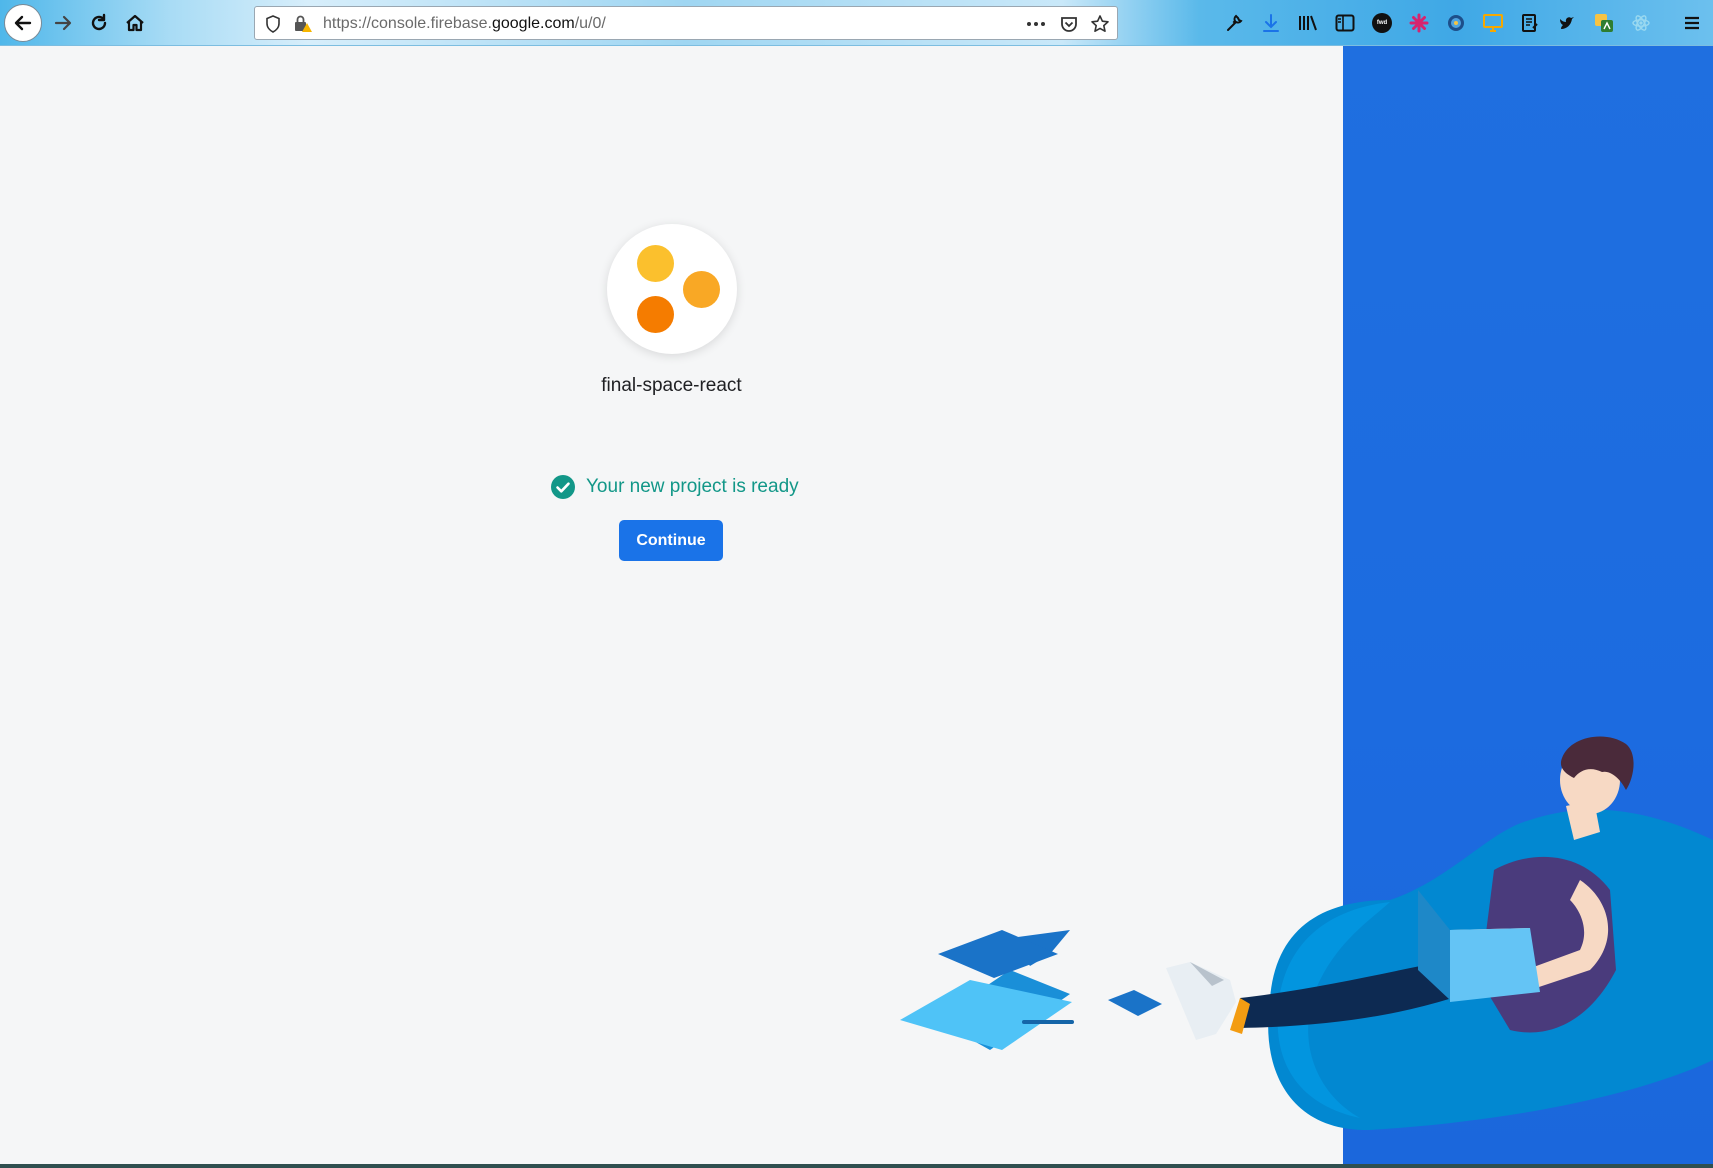 The image size is (1713, 1168). What do you see at coordinates (686, 23) in the screenshot?
I see `url-bar: https://console.firebase.google.com/u/0/` at bounding box center [686, 23].